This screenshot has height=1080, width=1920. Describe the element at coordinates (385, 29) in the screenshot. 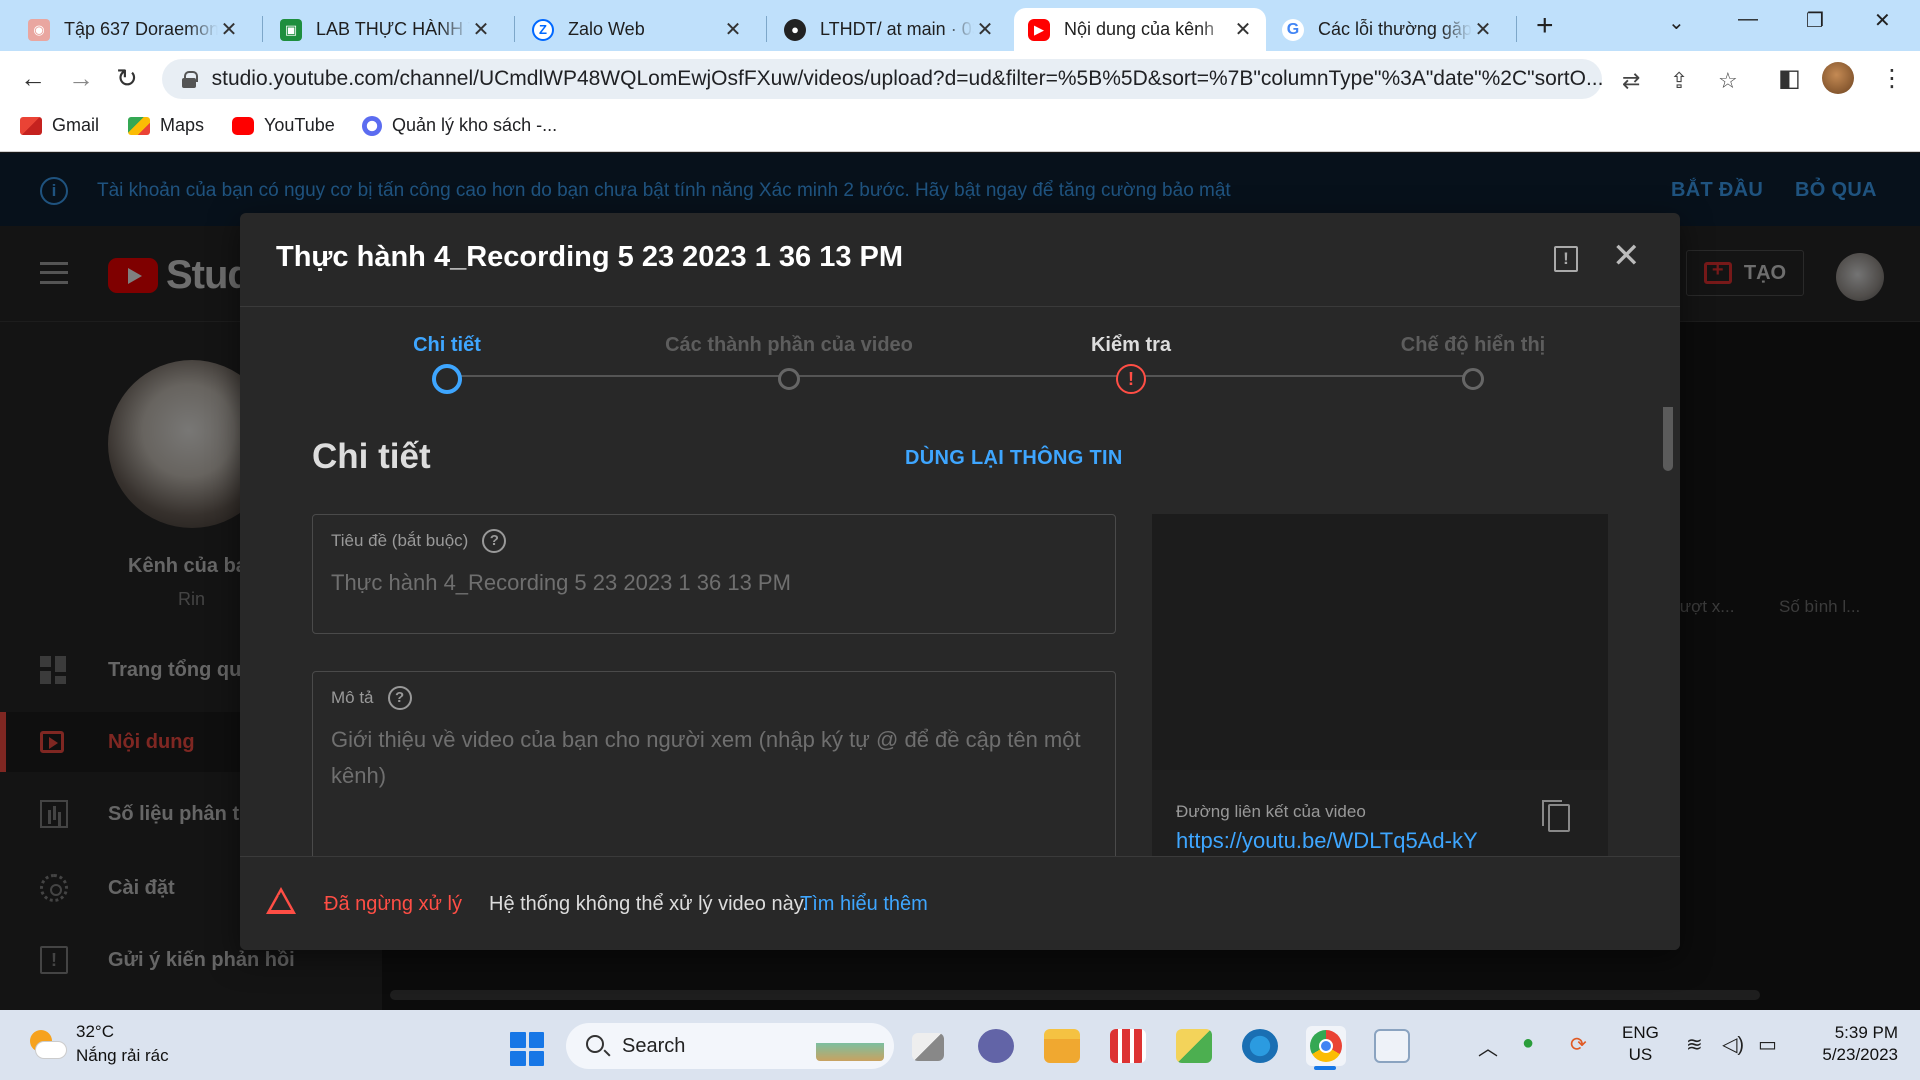

I see `browser-tab: ▣ LAB THỰC HÀNH T ✕` at that location.